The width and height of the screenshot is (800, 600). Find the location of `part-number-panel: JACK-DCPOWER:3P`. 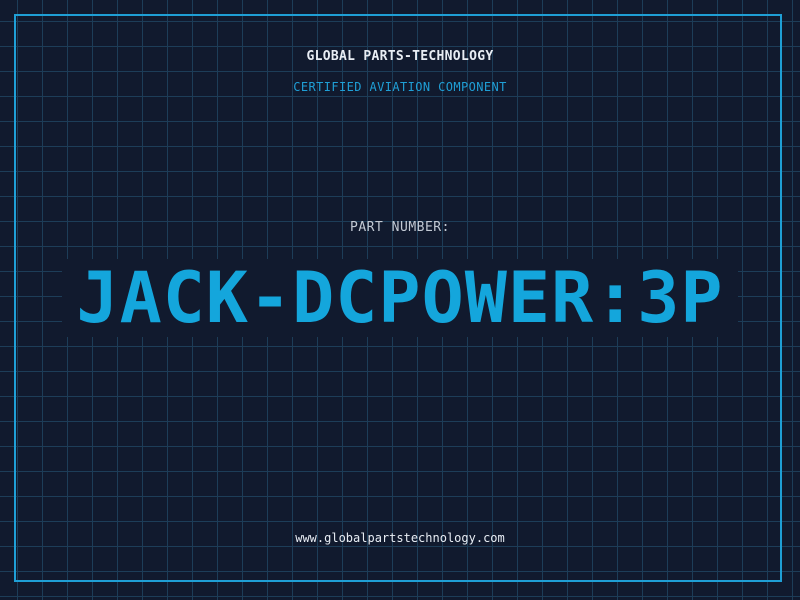

part-number-panel: JACK-DCPOWER:3P is located at coordinates (400, 298).